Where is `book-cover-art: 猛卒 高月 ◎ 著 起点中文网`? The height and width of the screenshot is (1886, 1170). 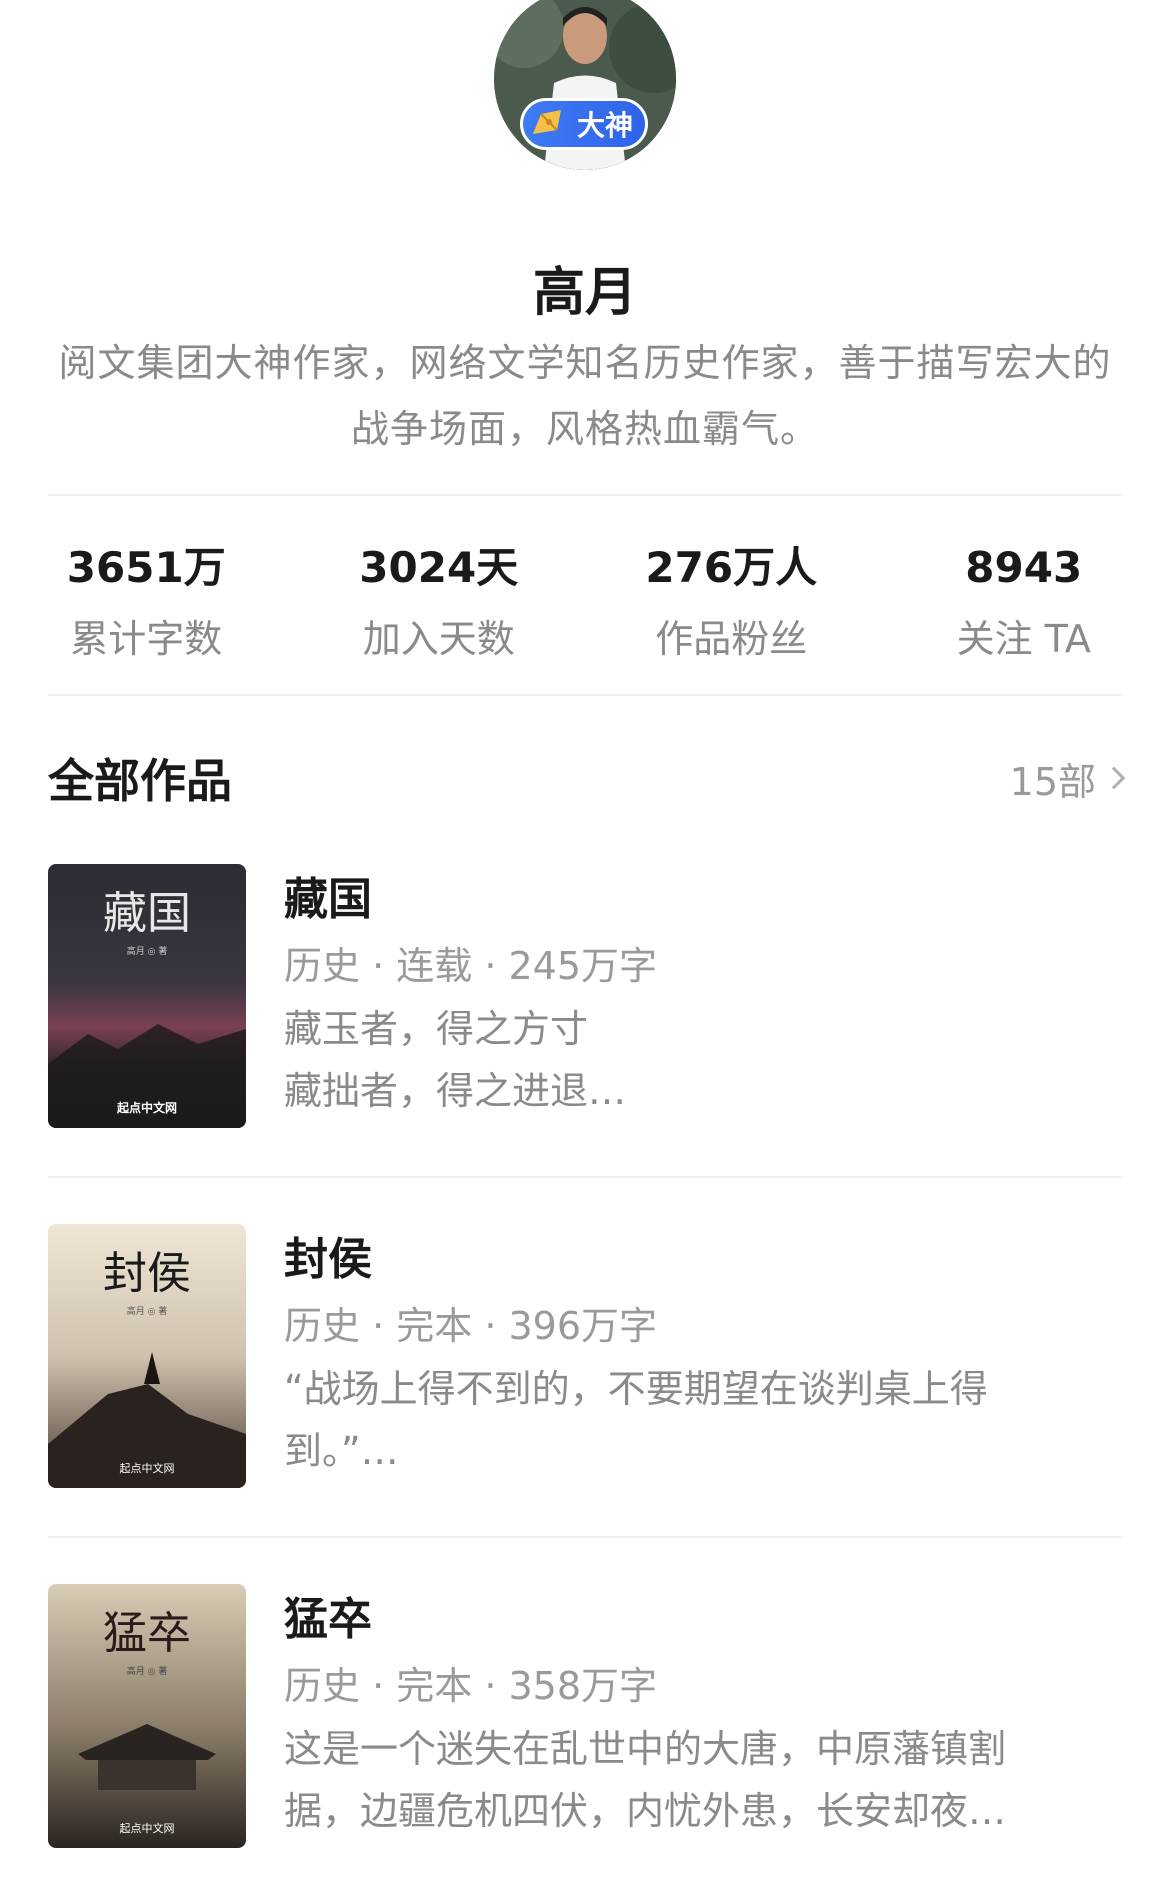
book-cover-art: 猛卒 高月 ◎ 著 起点中文网 is located at coordinates (147, 1716).